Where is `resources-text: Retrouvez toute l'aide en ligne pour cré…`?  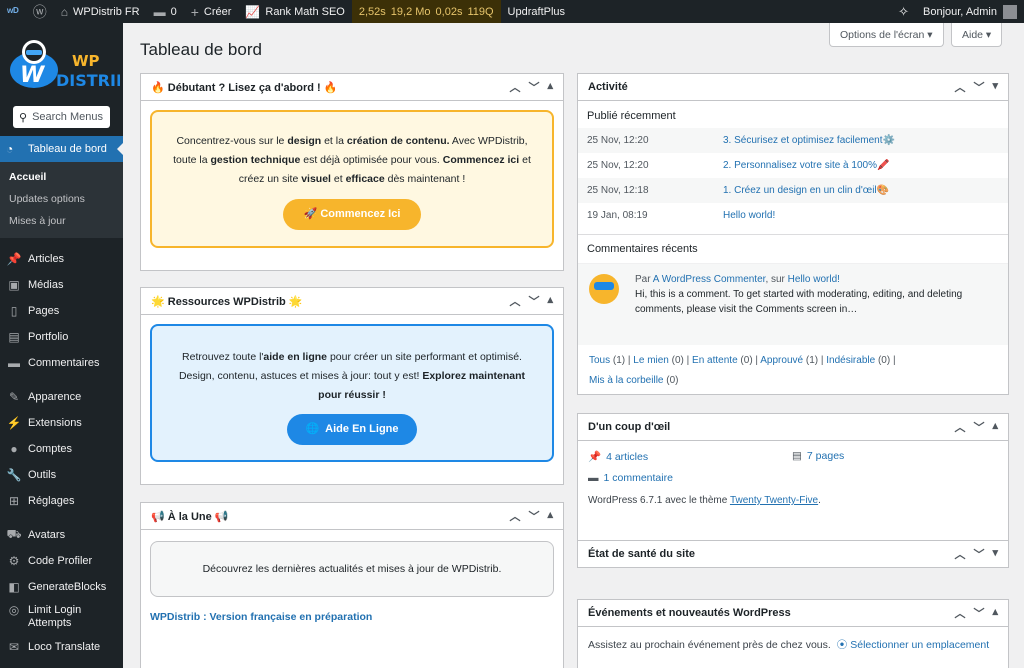 resources-text: Retrouvez toute l'aide en ligne pour cré… is located at coordinates (352, 376).